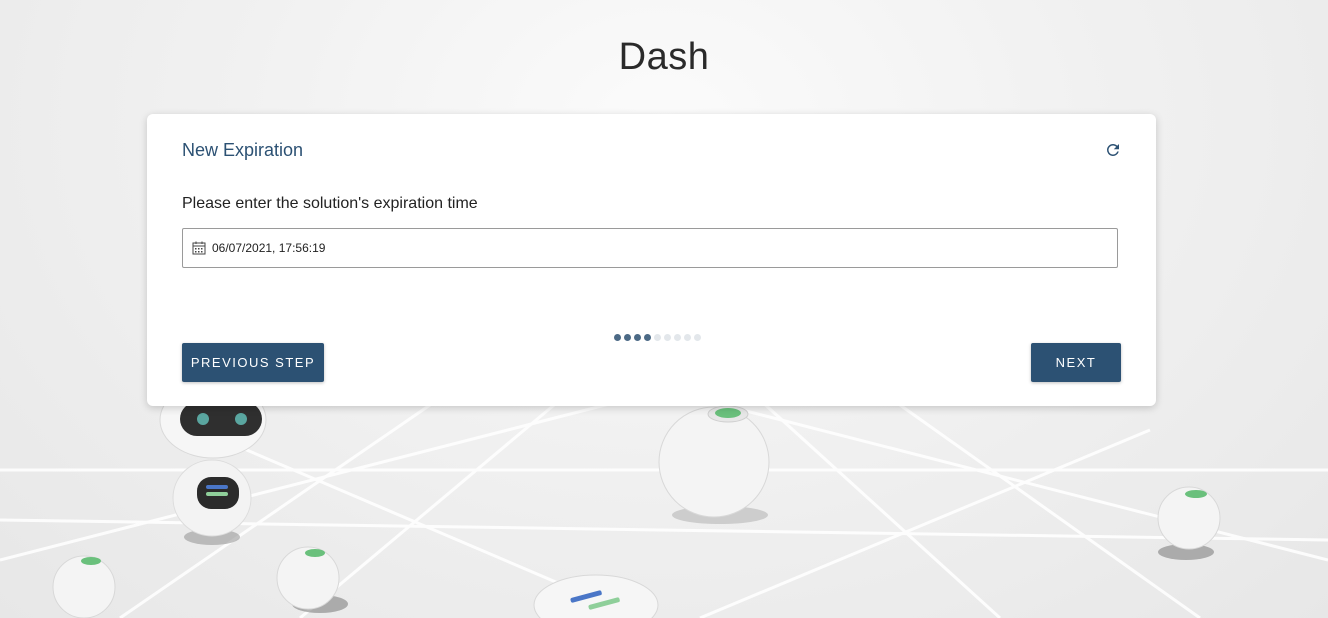  Describe the element at coordinates (664, 57) in the screenshot. I see `app-title: Dash` at that location.